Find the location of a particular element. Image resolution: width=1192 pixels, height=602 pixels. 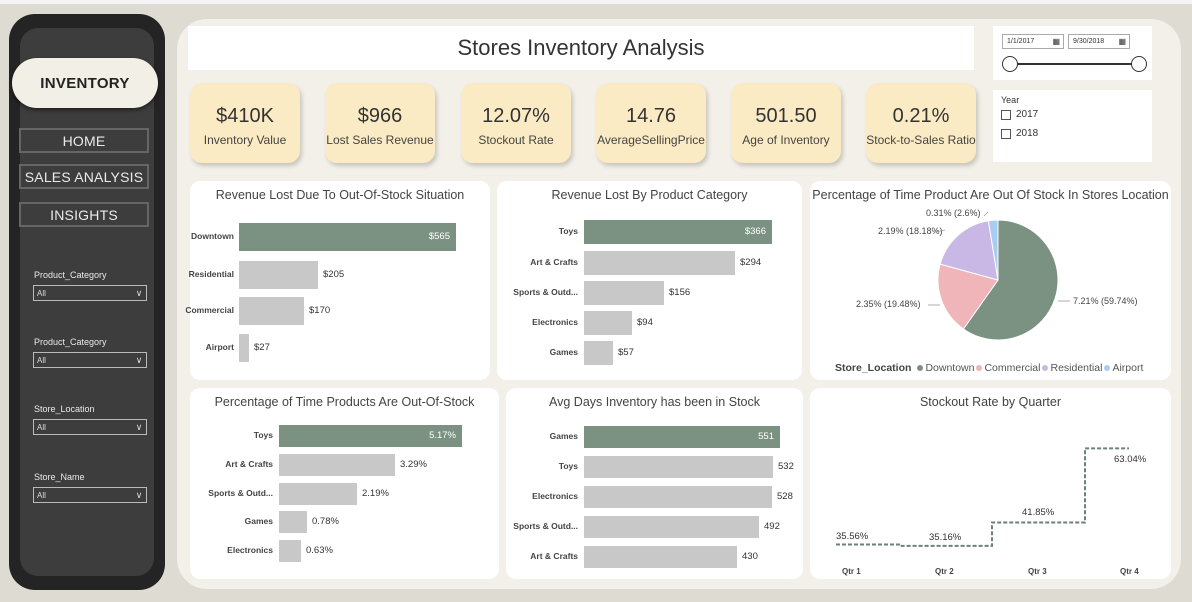

quarter-data-label: 35.16% is located at coordinates (945, 537).